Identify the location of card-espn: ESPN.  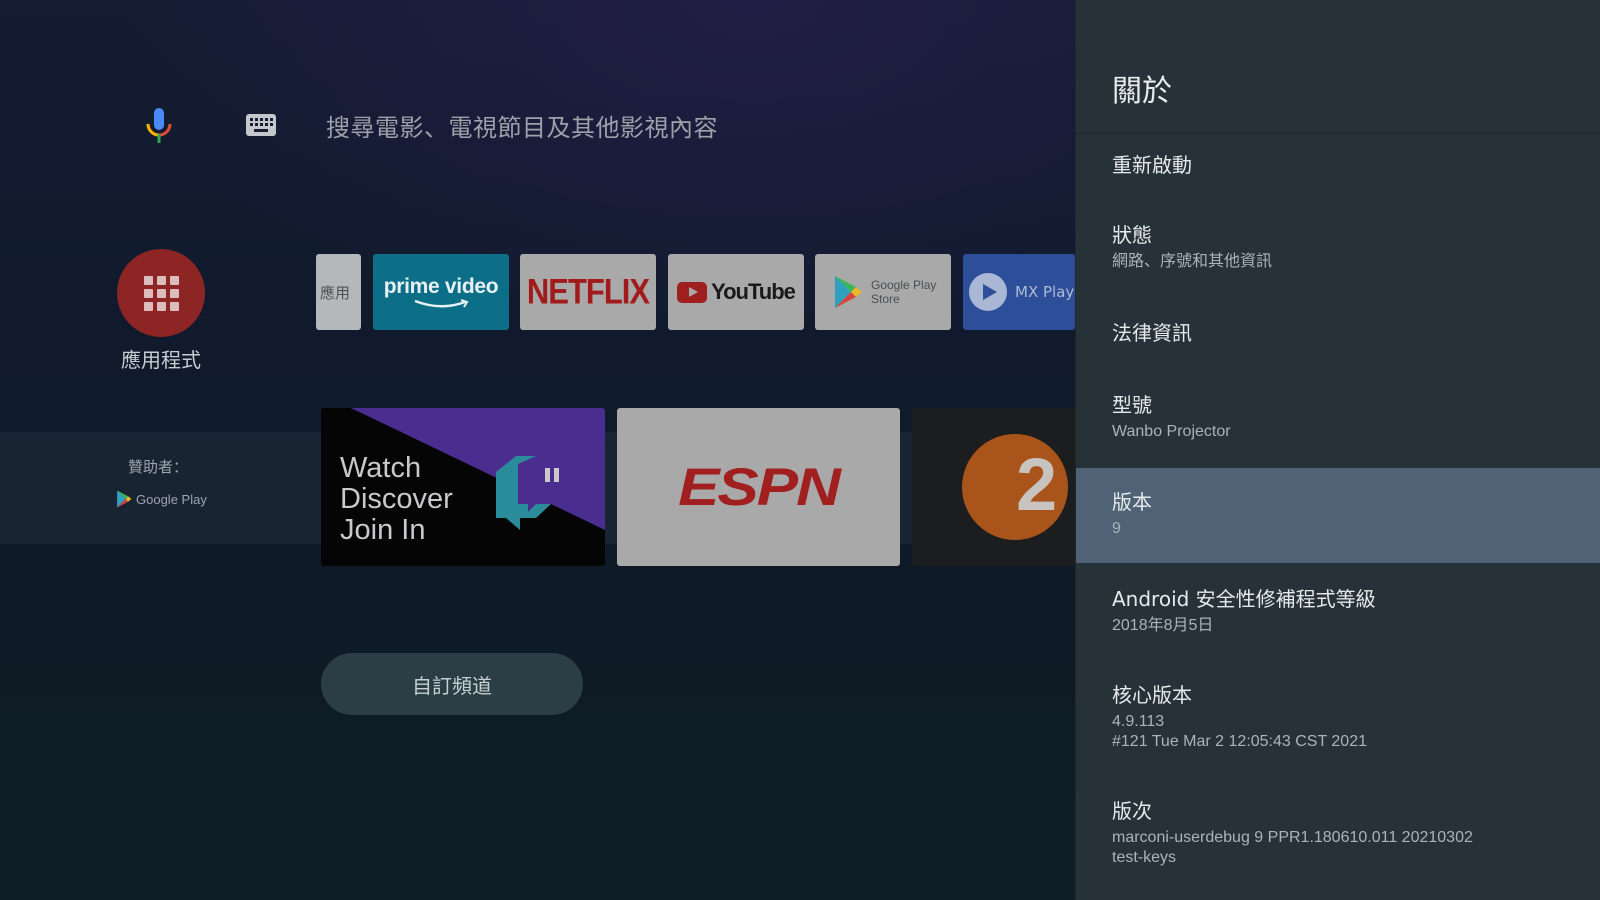
(758, 487).